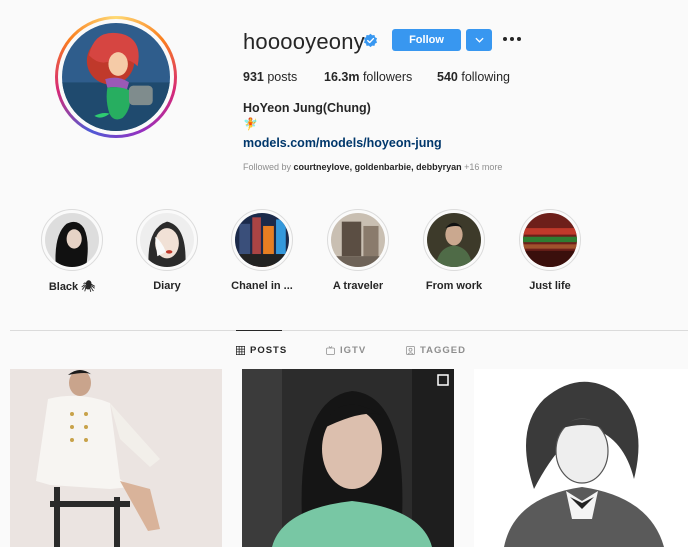 Image resolution: width=688 pixels, height=547 pixels. What do you see at coordinates (304, 41) in the screenshot?
I see `profile-username: hooooyeony` at bounding box center [304, 41].